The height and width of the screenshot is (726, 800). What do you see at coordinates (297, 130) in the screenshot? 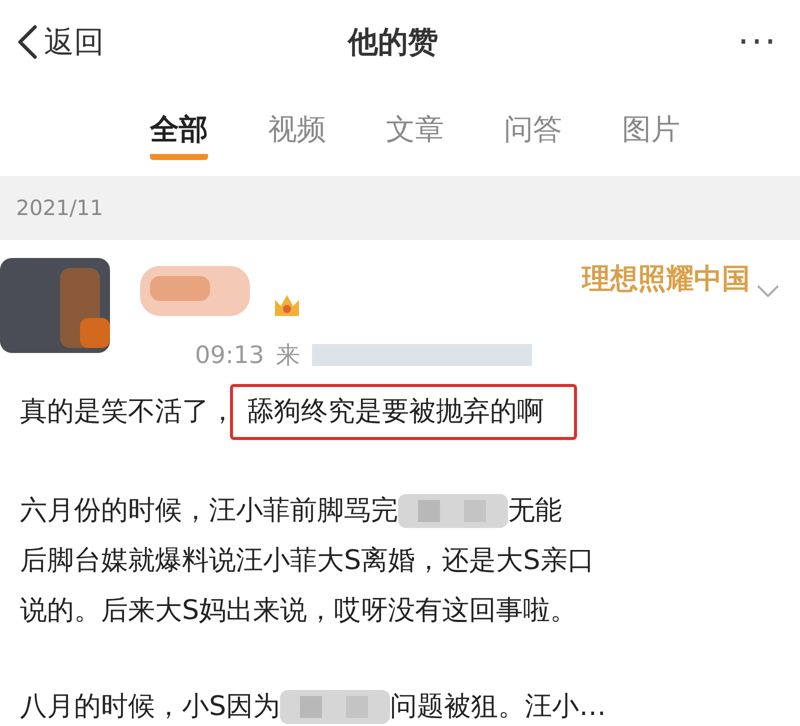
I see `tab: 视频` at bounding box center [297, 130].